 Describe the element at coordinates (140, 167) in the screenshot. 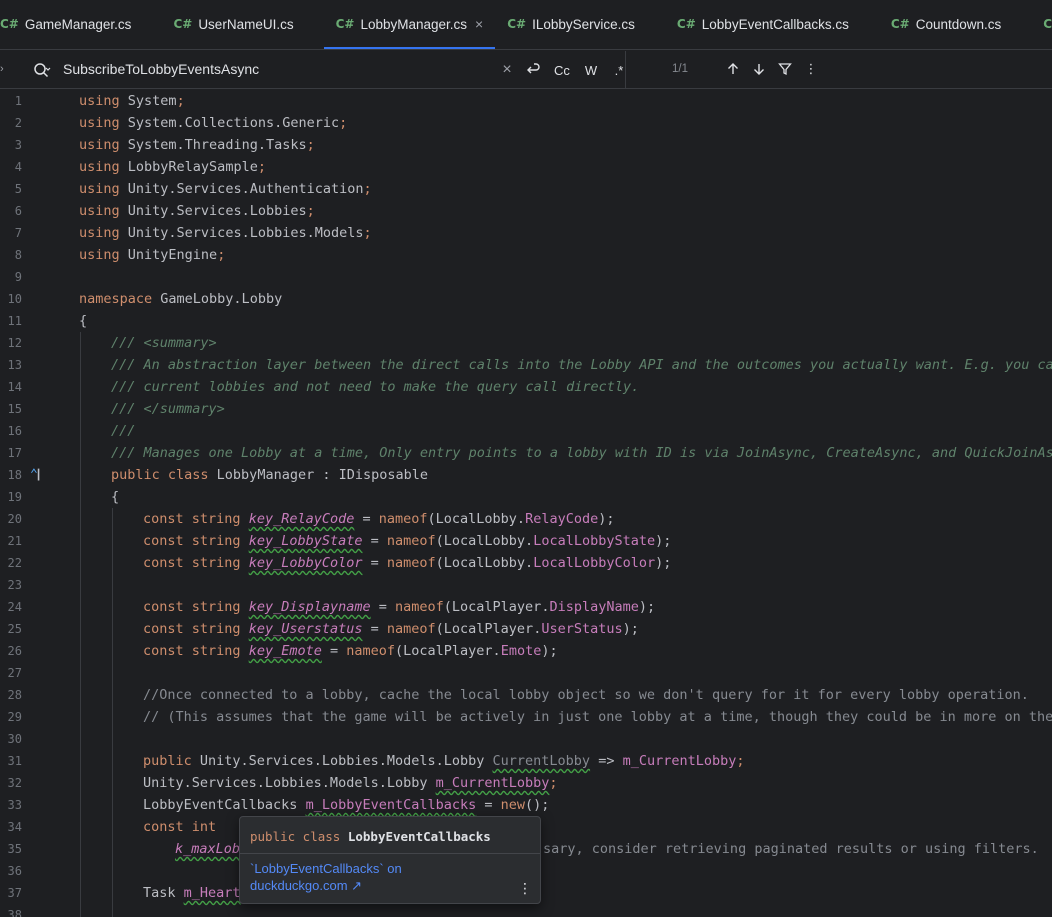

I see `code-line: 4 using LobbyRelaySample;` at that location.